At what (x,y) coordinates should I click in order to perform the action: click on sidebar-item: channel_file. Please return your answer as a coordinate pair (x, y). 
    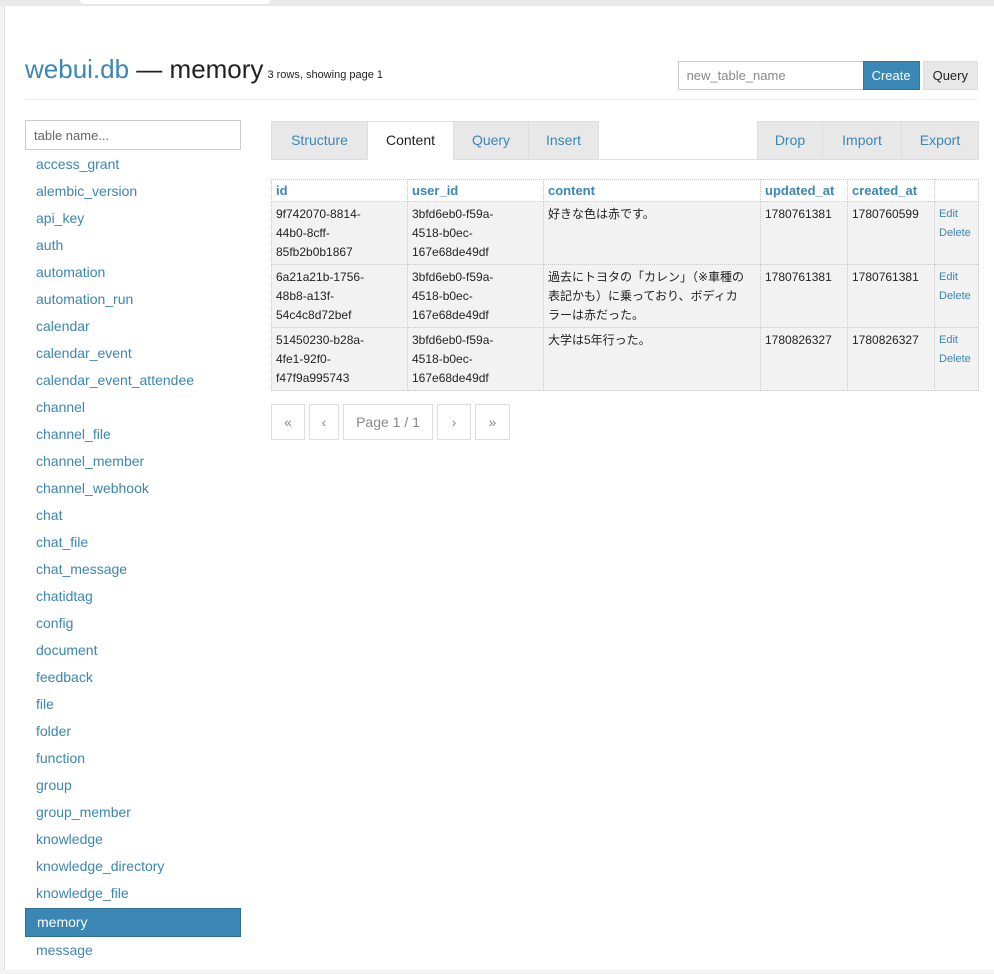
    Looking at the image, I should click on (134, 434).